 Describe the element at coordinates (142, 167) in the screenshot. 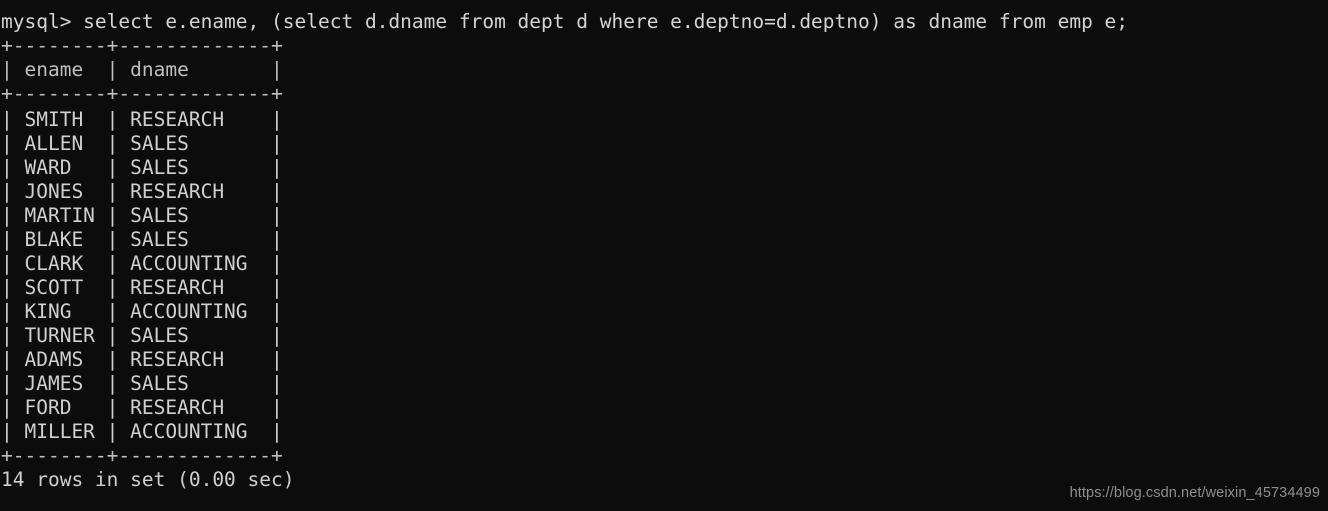

I see `table-row: | WARD | SALES |` at that location.